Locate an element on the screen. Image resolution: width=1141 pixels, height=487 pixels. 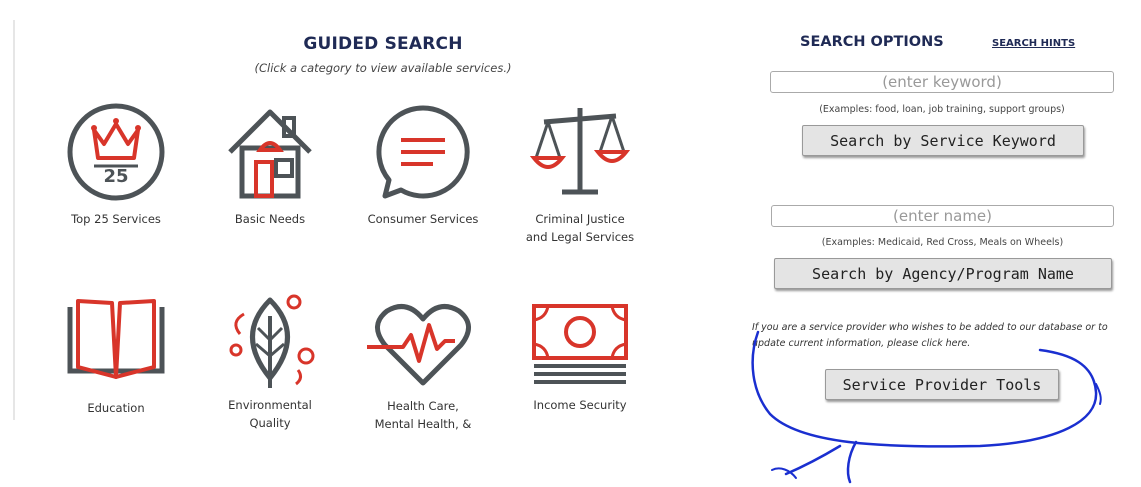
house-icon is located at coordinates (270, 154).